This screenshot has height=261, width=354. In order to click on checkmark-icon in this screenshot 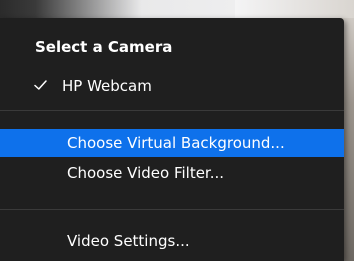, I will do `click(40, 85)`.